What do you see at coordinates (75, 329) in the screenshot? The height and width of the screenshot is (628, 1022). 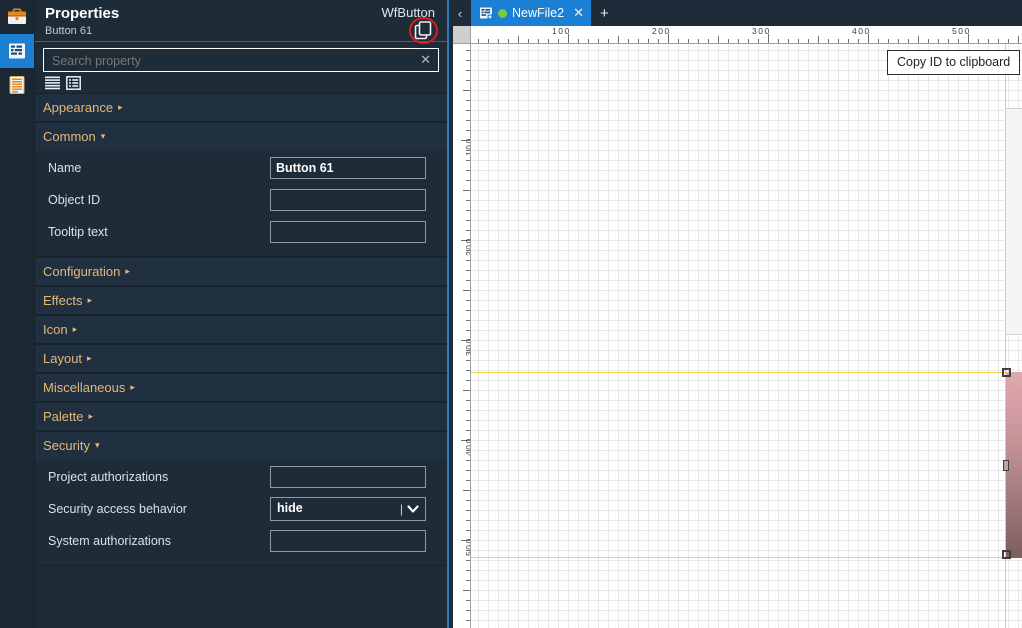 I see `chevron-right-icon: ▸` at bounding box center [75, 329].